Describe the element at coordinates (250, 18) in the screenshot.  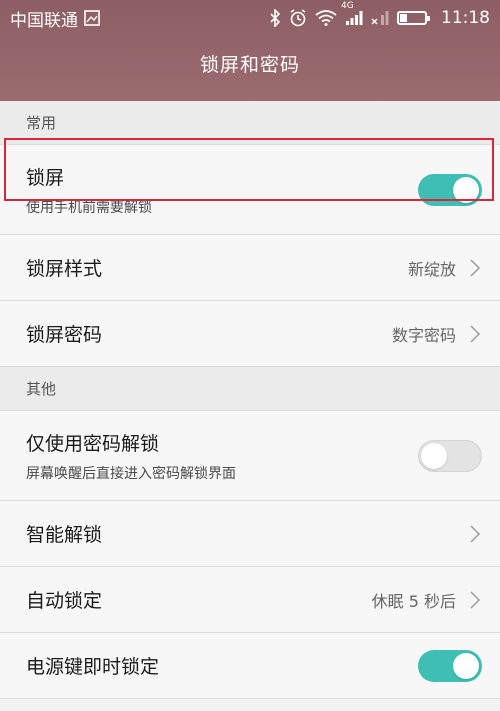
I see `status-bar: 中国联通 4G 11:18` at that location.